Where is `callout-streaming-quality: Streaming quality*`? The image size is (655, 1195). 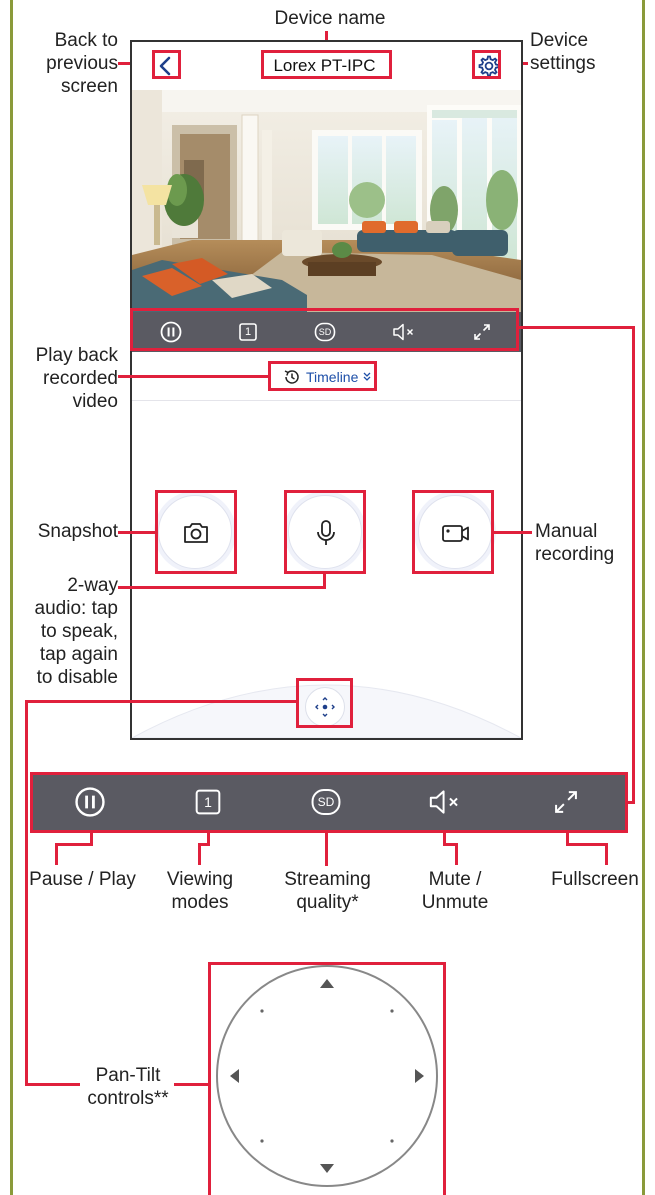
callout-streaming-quality: Streaming quality* is located at coordinates (327, 891).